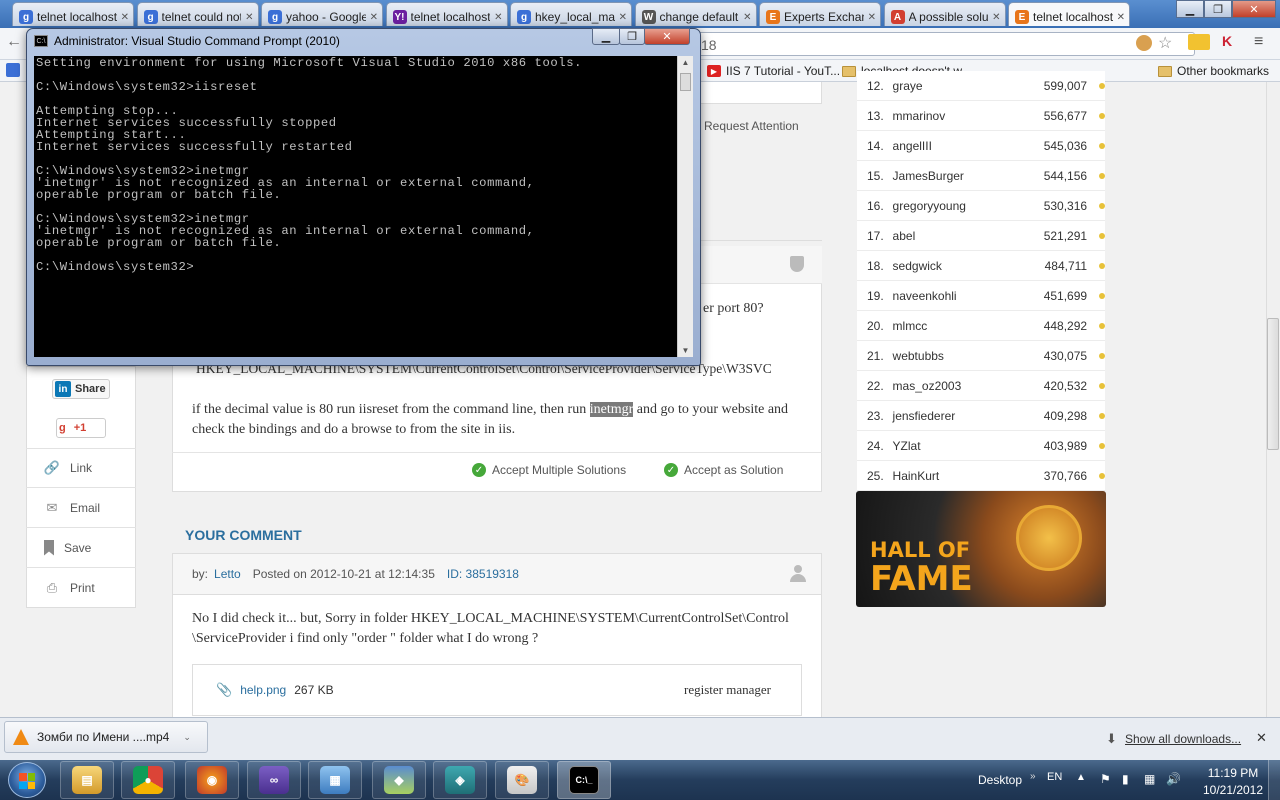  I want to click on tab-label: A possible solu, so click(948, 17).